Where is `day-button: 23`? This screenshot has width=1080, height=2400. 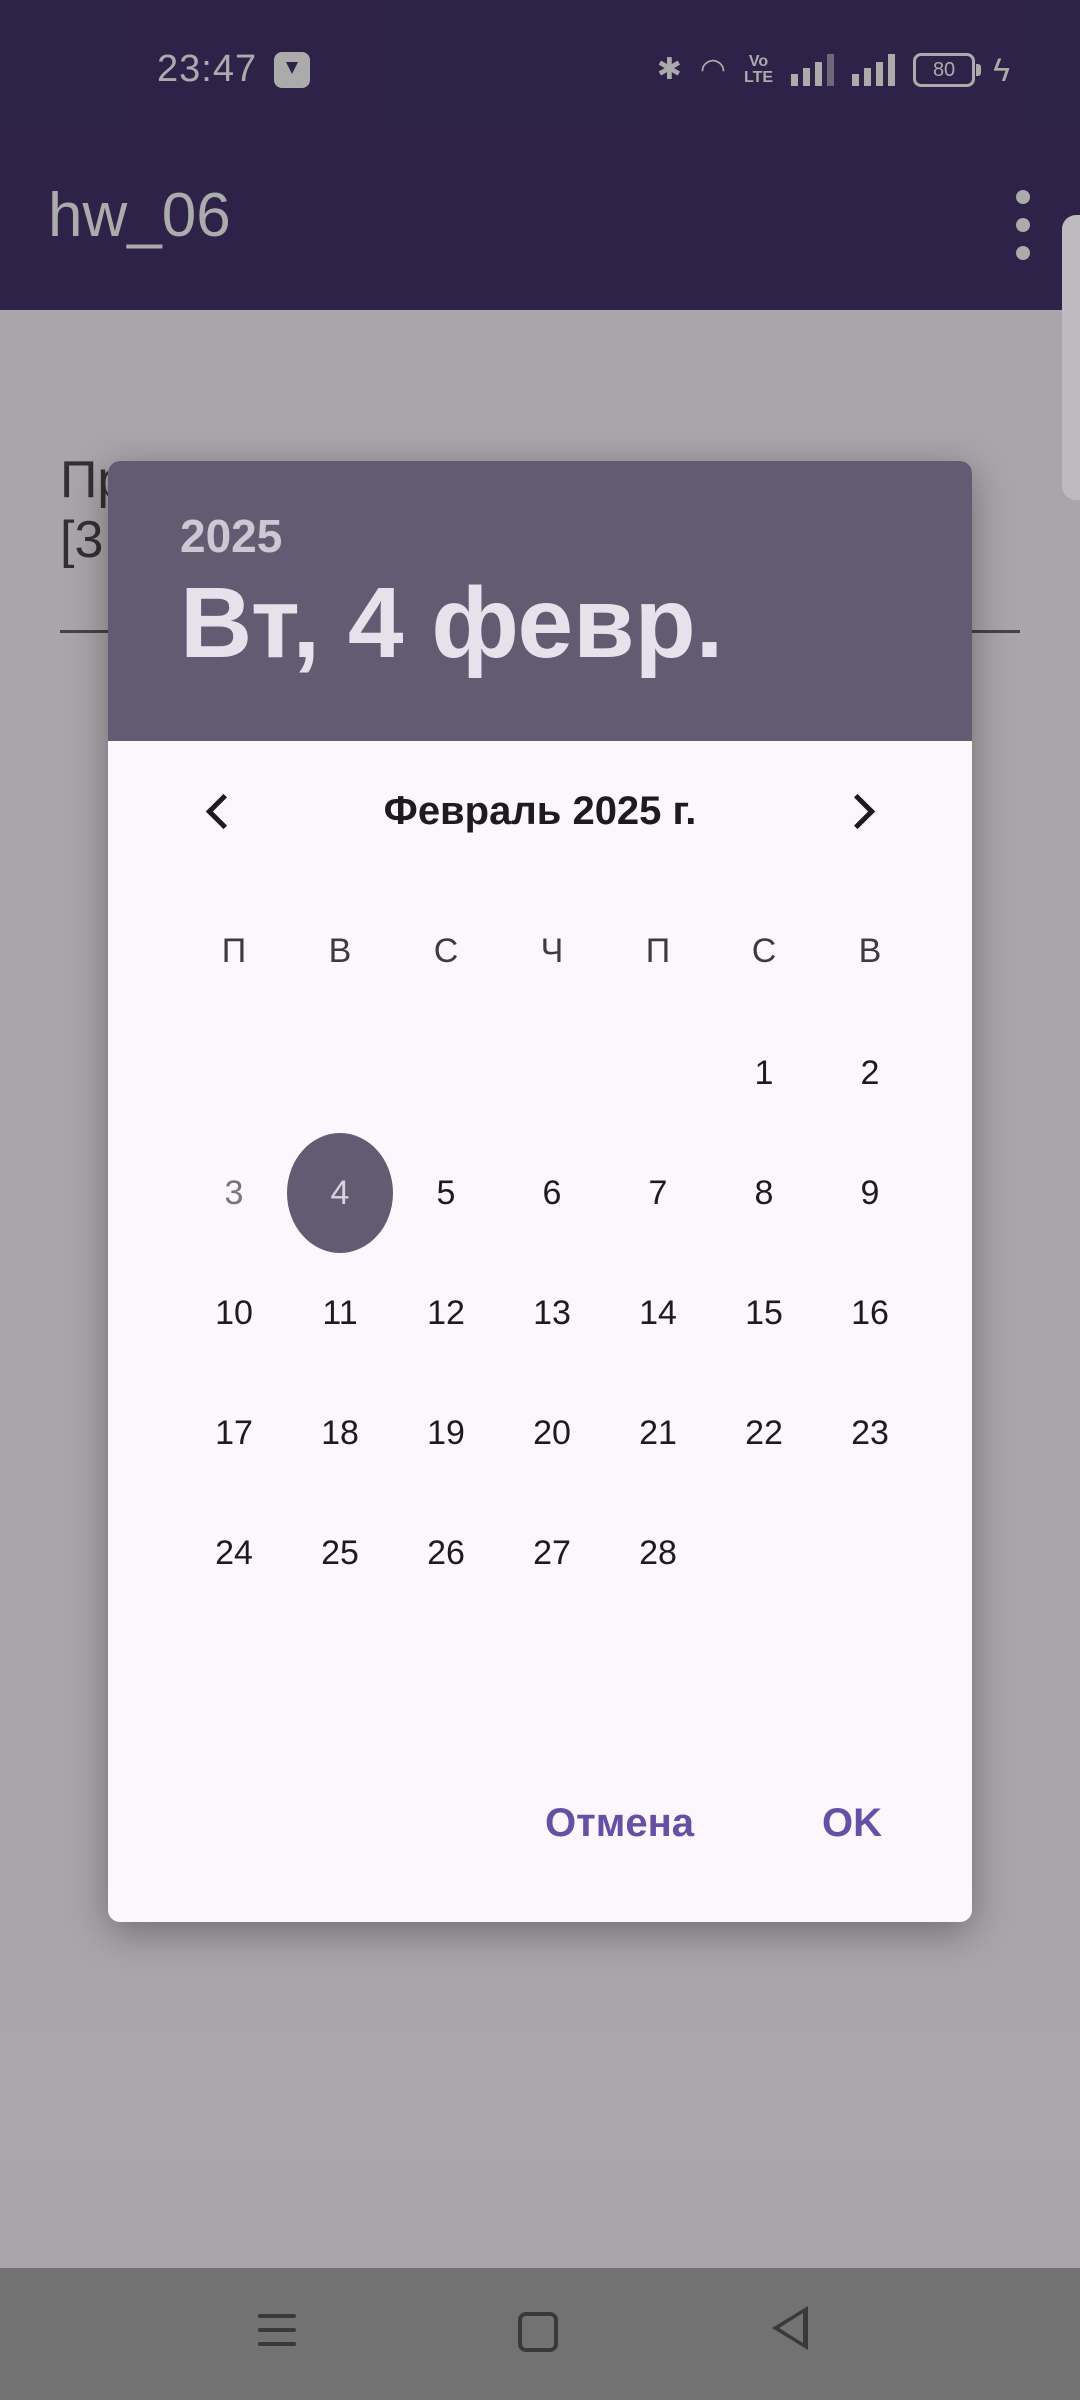
day-button: 23 is located at coordinates (870, 1433).